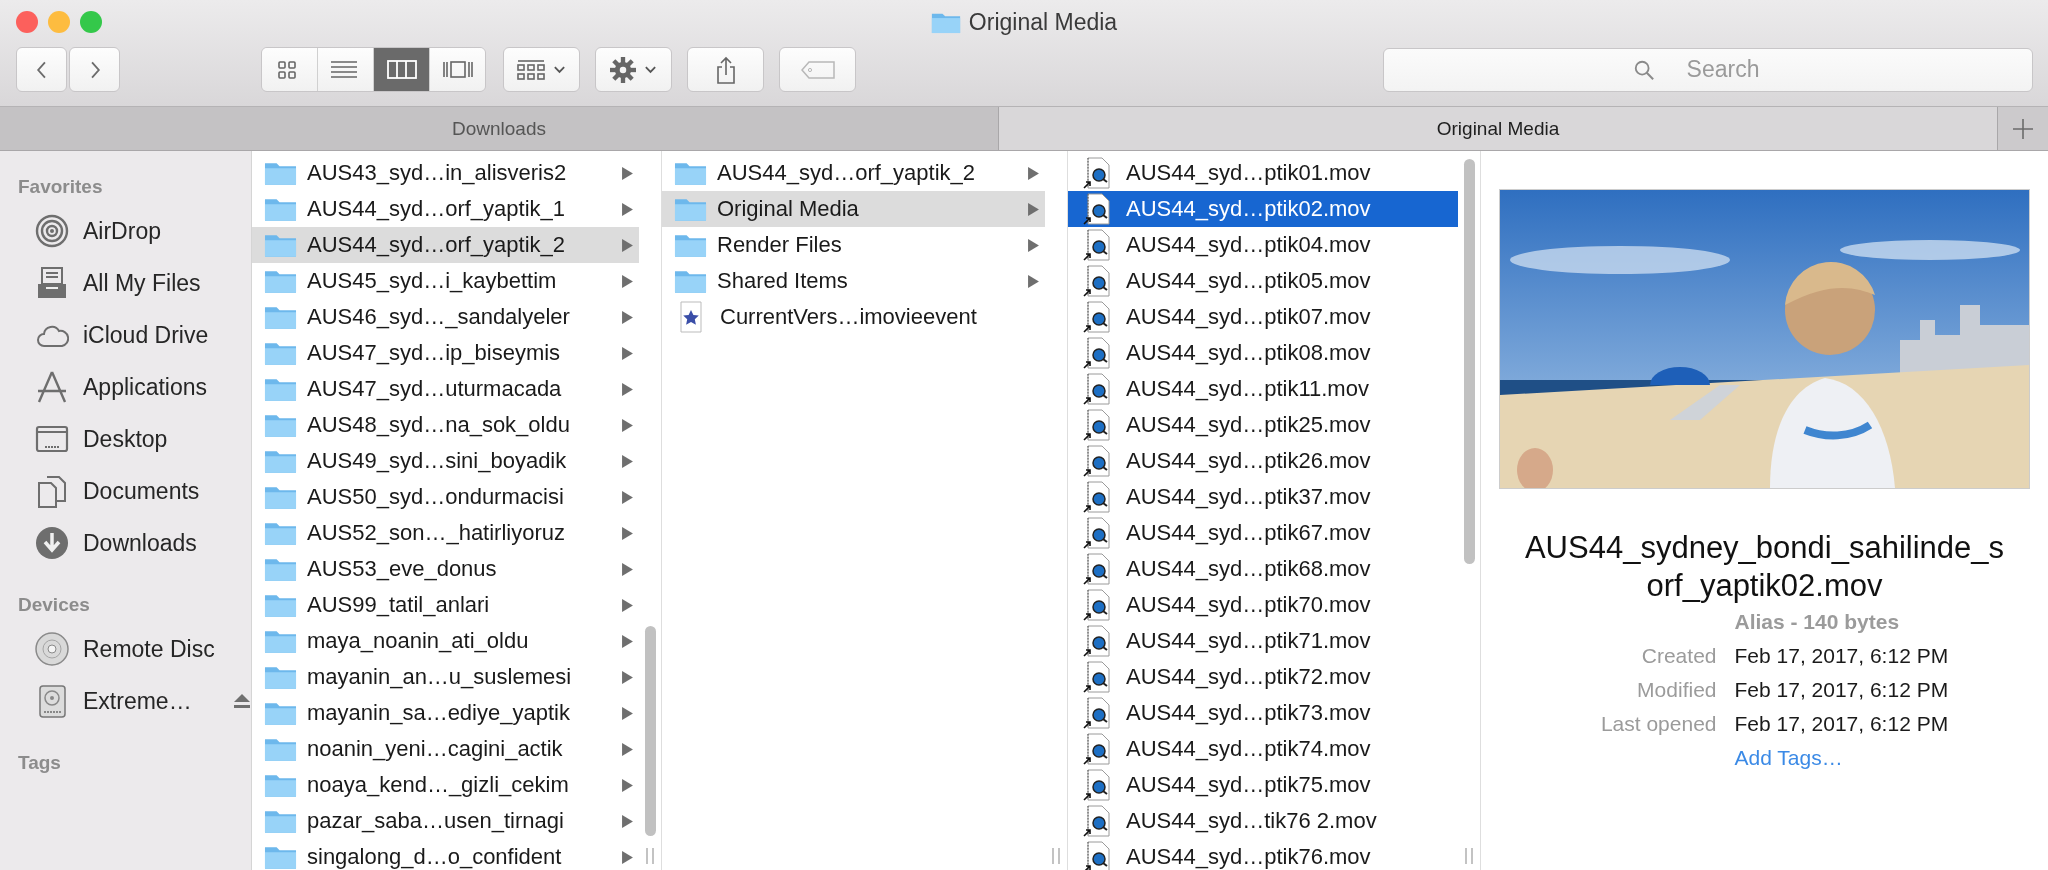 The image size is (2048, 870). What do you see at coordinates (125, 491) in the screenshot?
I see `sidebar-item: Documents` at bounding box center [125, 491].